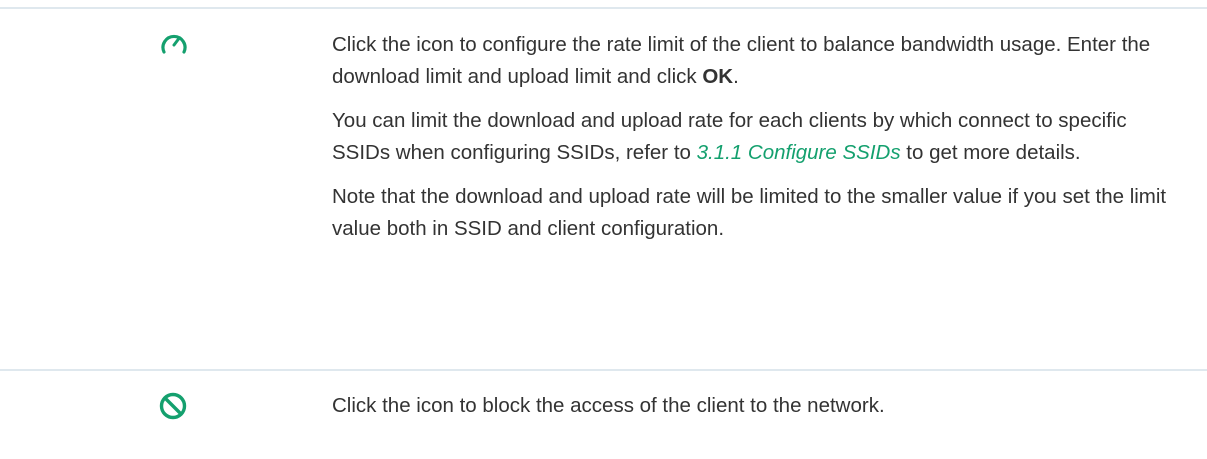  What do you see at coordinates (603, 8) in the screenshot?
I see `table-top-divider` at bounding box center [603, 8].